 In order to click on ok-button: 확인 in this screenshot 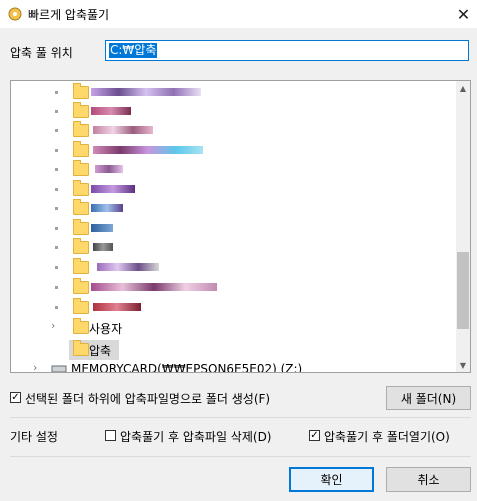, I will do `click(331, 479)`.